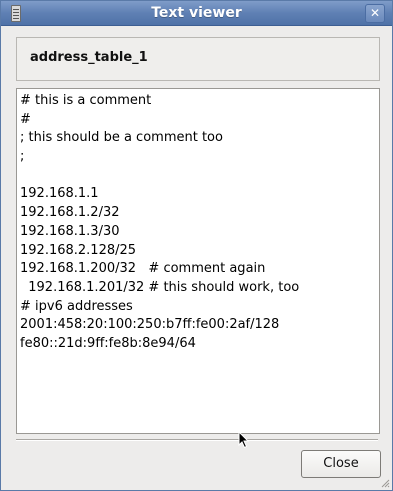  I want to click on resize-grip-icon, so click(385, 483).